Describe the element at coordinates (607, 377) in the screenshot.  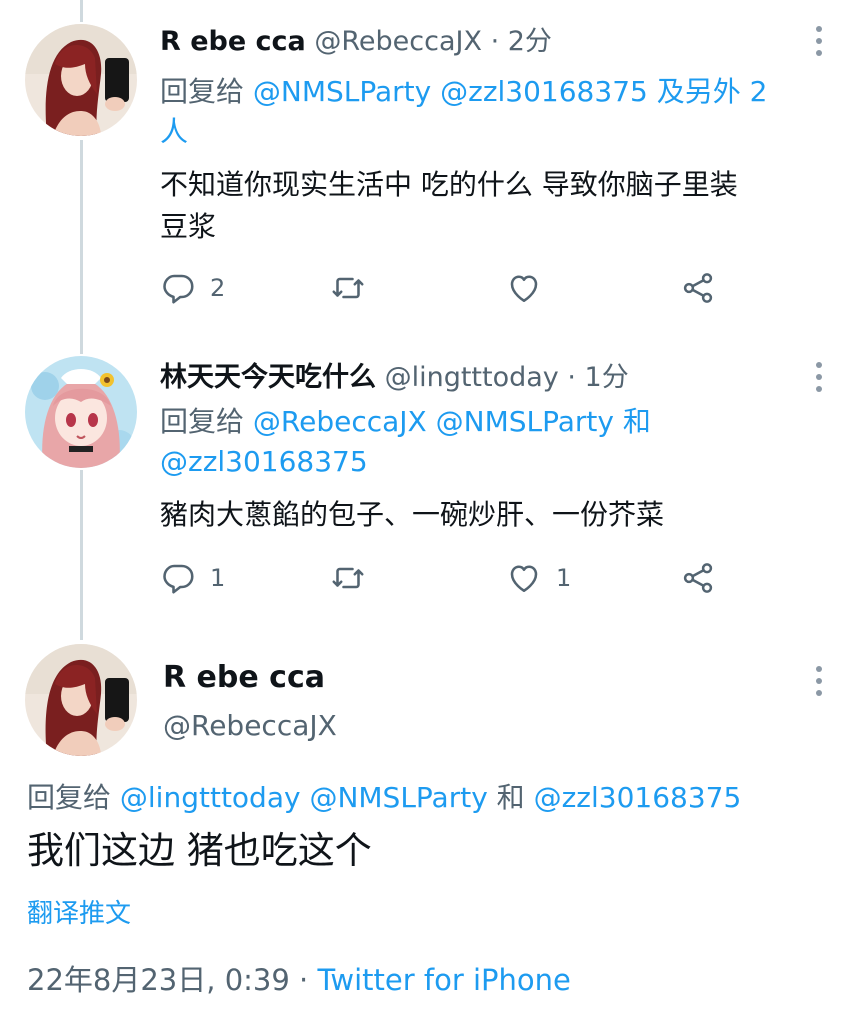
I see `timestamp: 1分` at that location.